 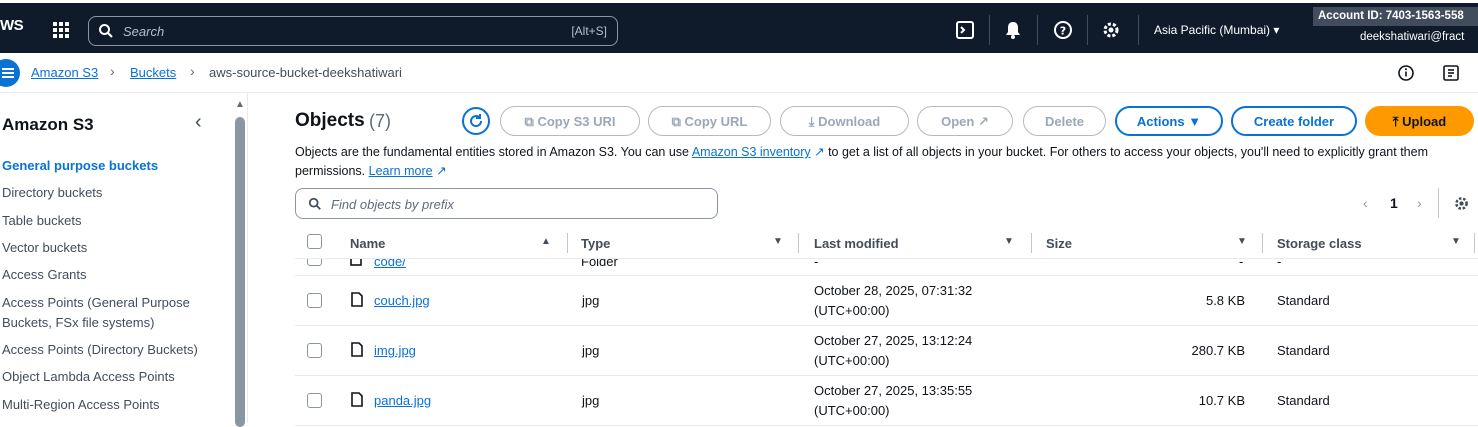 What do you see at coordinates (1451, 73) in the screenshot?
I see `notifications-panel-icon` at bounding box center [1451, 73].